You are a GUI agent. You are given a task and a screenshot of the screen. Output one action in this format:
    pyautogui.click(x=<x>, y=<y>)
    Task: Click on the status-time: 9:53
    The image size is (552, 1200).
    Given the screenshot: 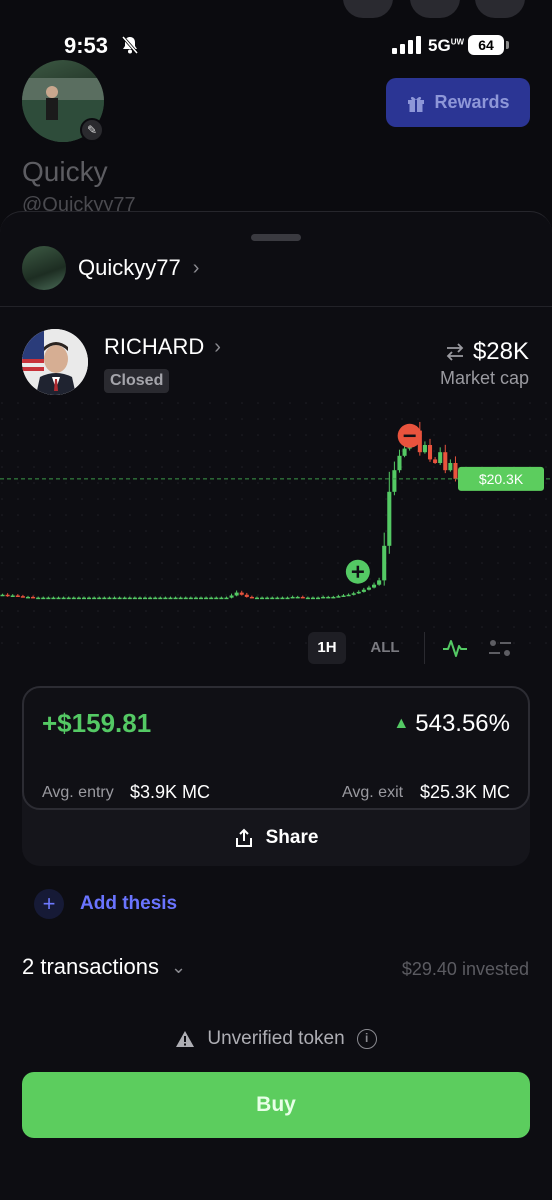 What is the action you would take?
    pyautogui.click(x=86, y=45)
    